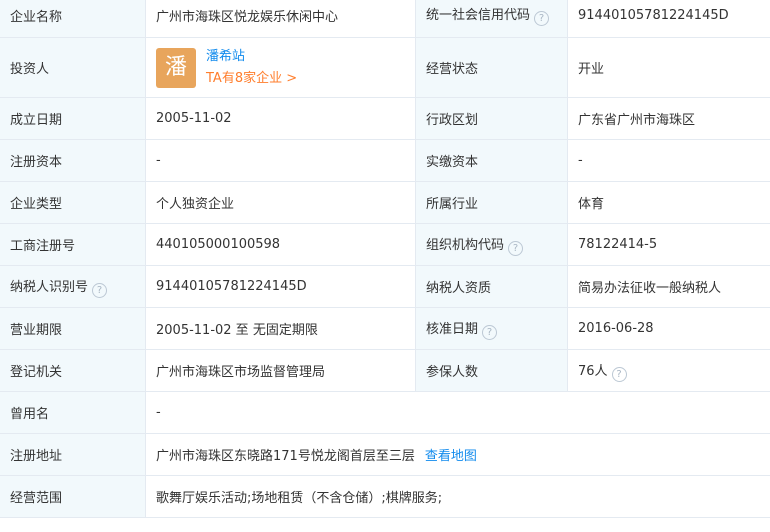  Describe the element at coordinates (280, 118) in the screenshot. I see `value-founded: 2005-11-02` at that location.